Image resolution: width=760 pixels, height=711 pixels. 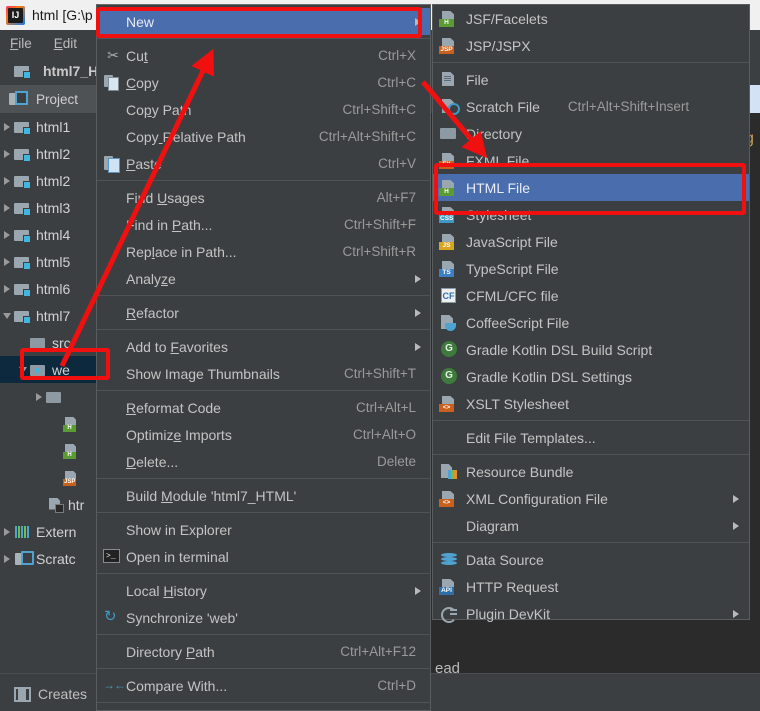 What do you see at coordinates (591, 559) in the screenshot?
I see `submenu-item-data-source: Data Source` at bounding box center [591, 559].